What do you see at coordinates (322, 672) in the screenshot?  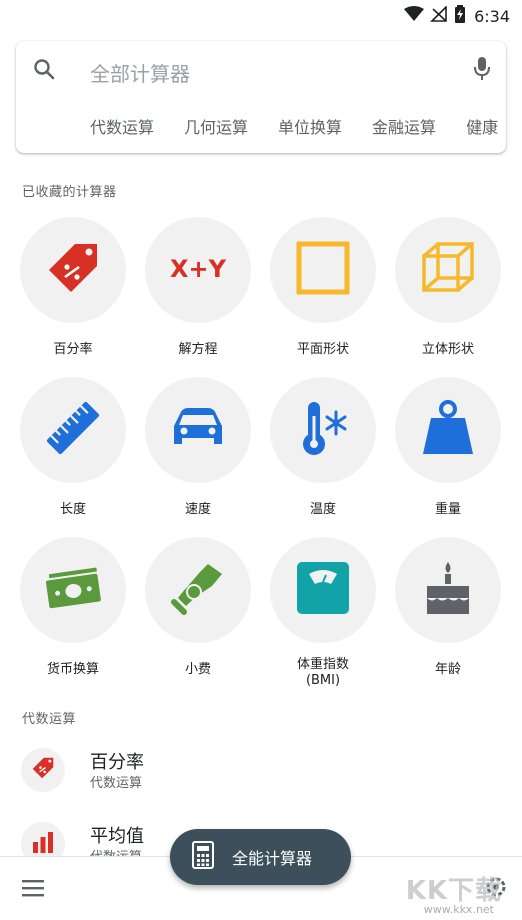 I see `favorite-label: 体重指数 (BMI)` at bounding box center [322, 672].